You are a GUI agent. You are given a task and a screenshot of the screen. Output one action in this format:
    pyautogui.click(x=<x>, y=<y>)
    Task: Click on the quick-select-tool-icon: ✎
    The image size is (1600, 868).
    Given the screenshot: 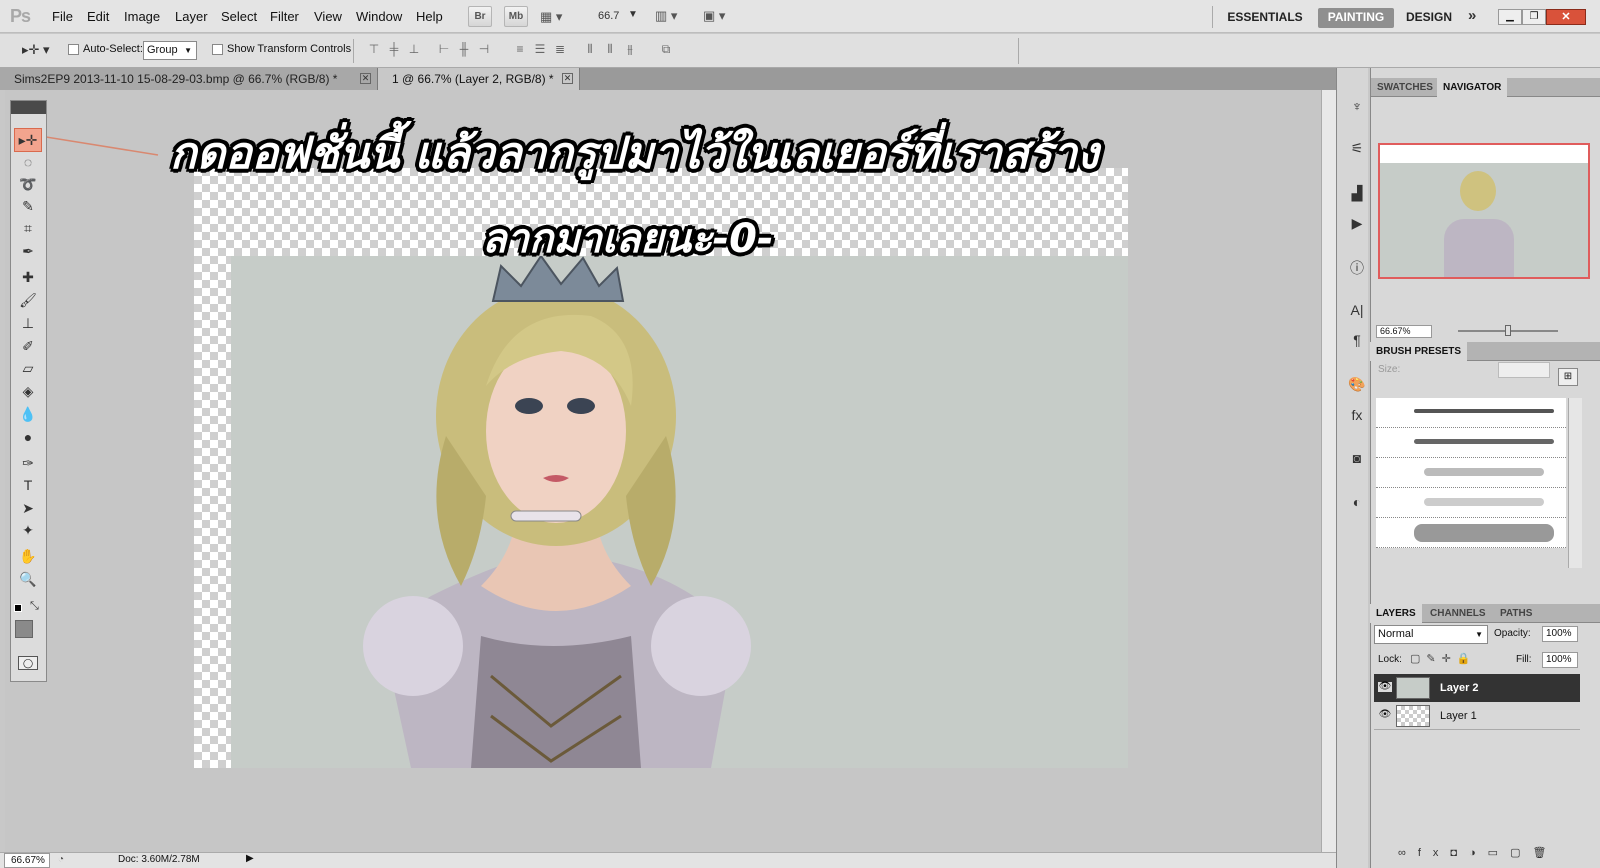 What is the action you would take?
    pyautogui.click(x=28, y=206)
    